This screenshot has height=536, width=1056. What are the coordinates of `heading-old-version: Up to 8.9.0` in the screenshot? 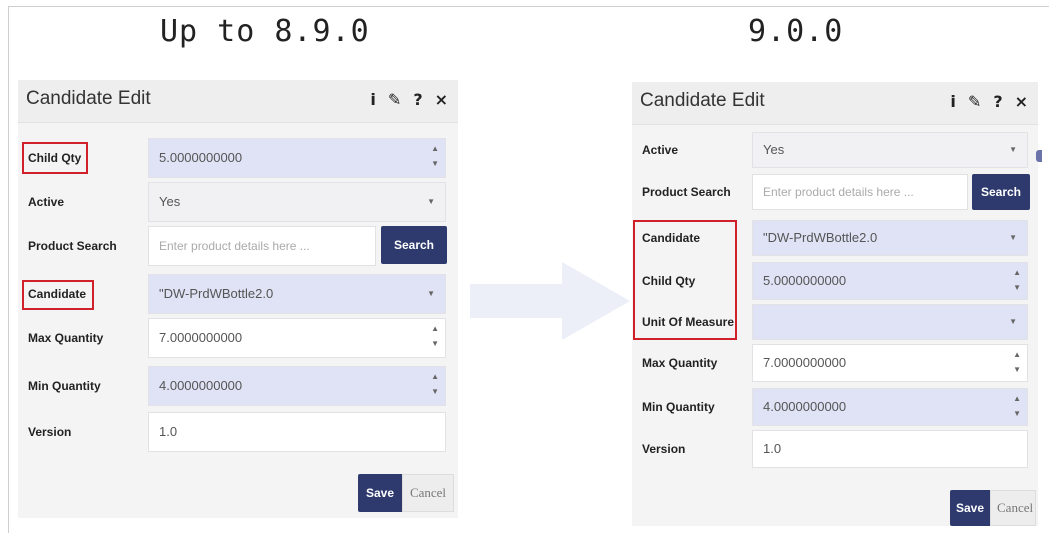 It's located at (265, 31).